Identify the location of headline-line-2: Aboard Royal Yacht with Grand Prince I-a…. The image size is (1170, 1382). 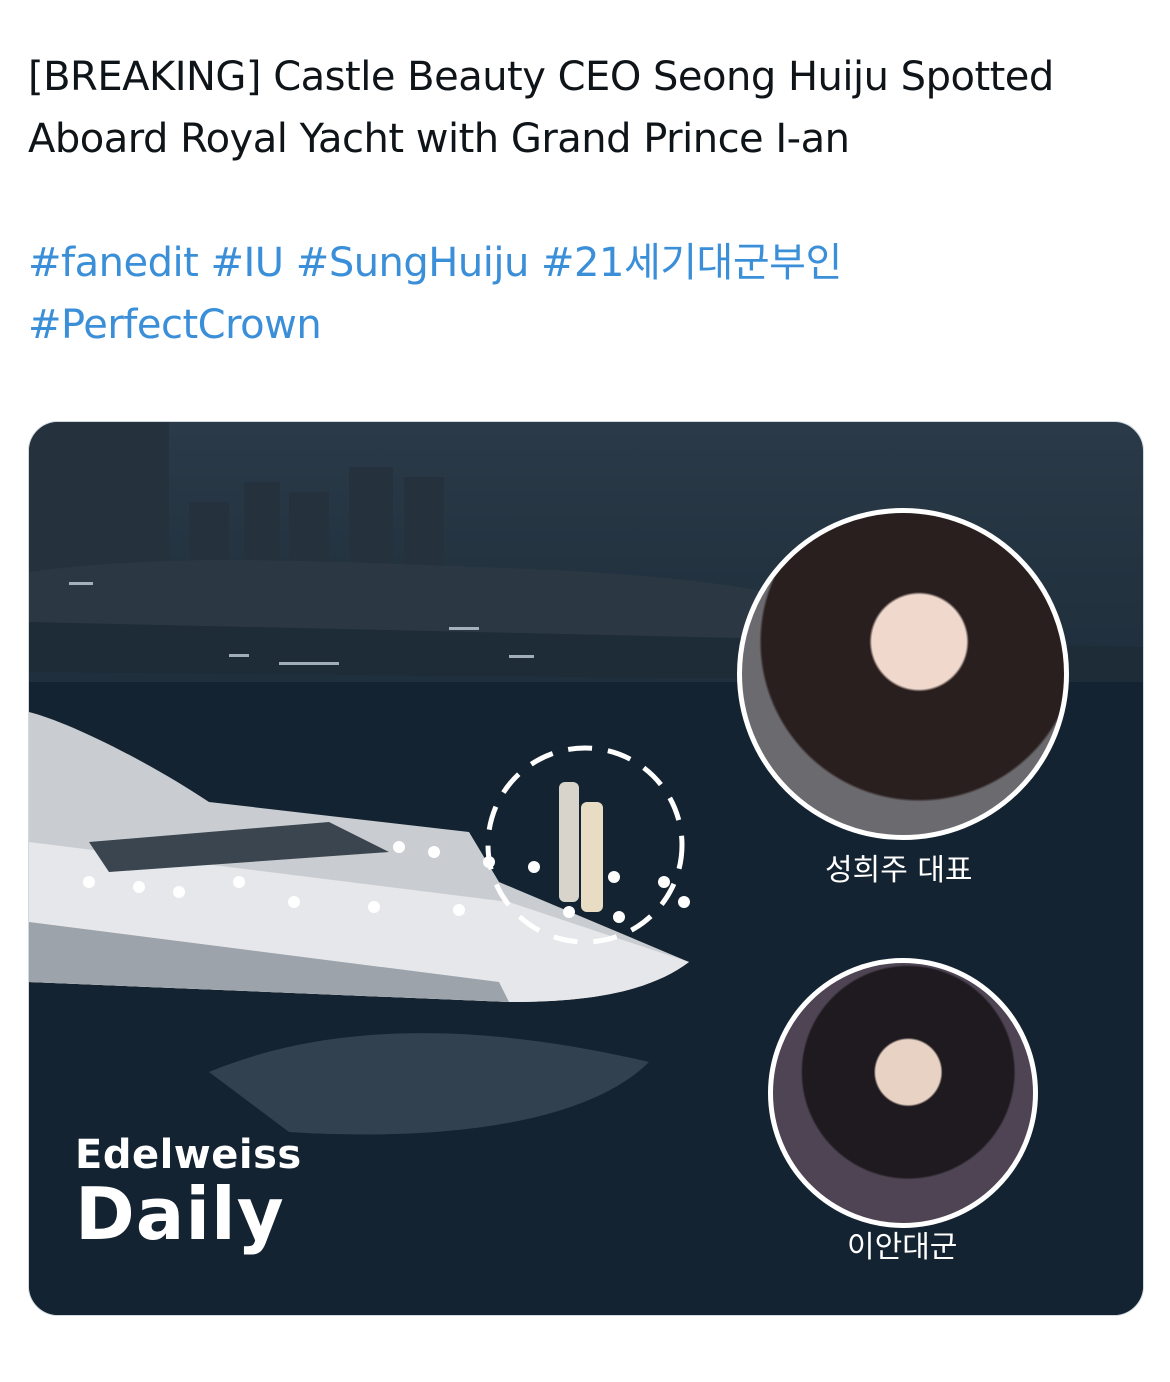
(439, 139).